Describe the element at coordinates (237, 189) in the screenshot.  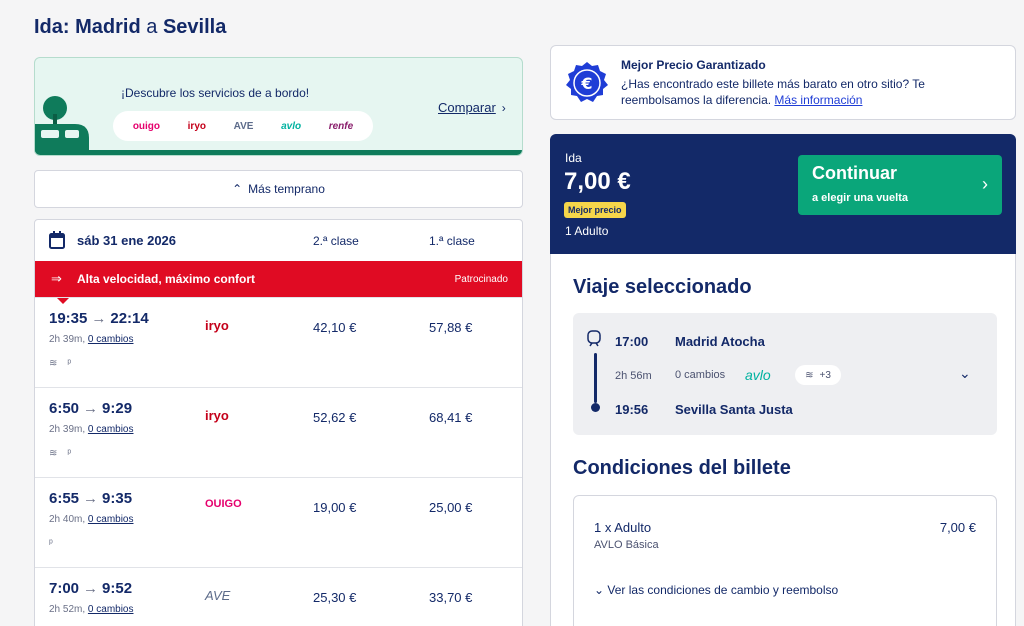
I see `chevron-up-icon: ⌃` at that location.